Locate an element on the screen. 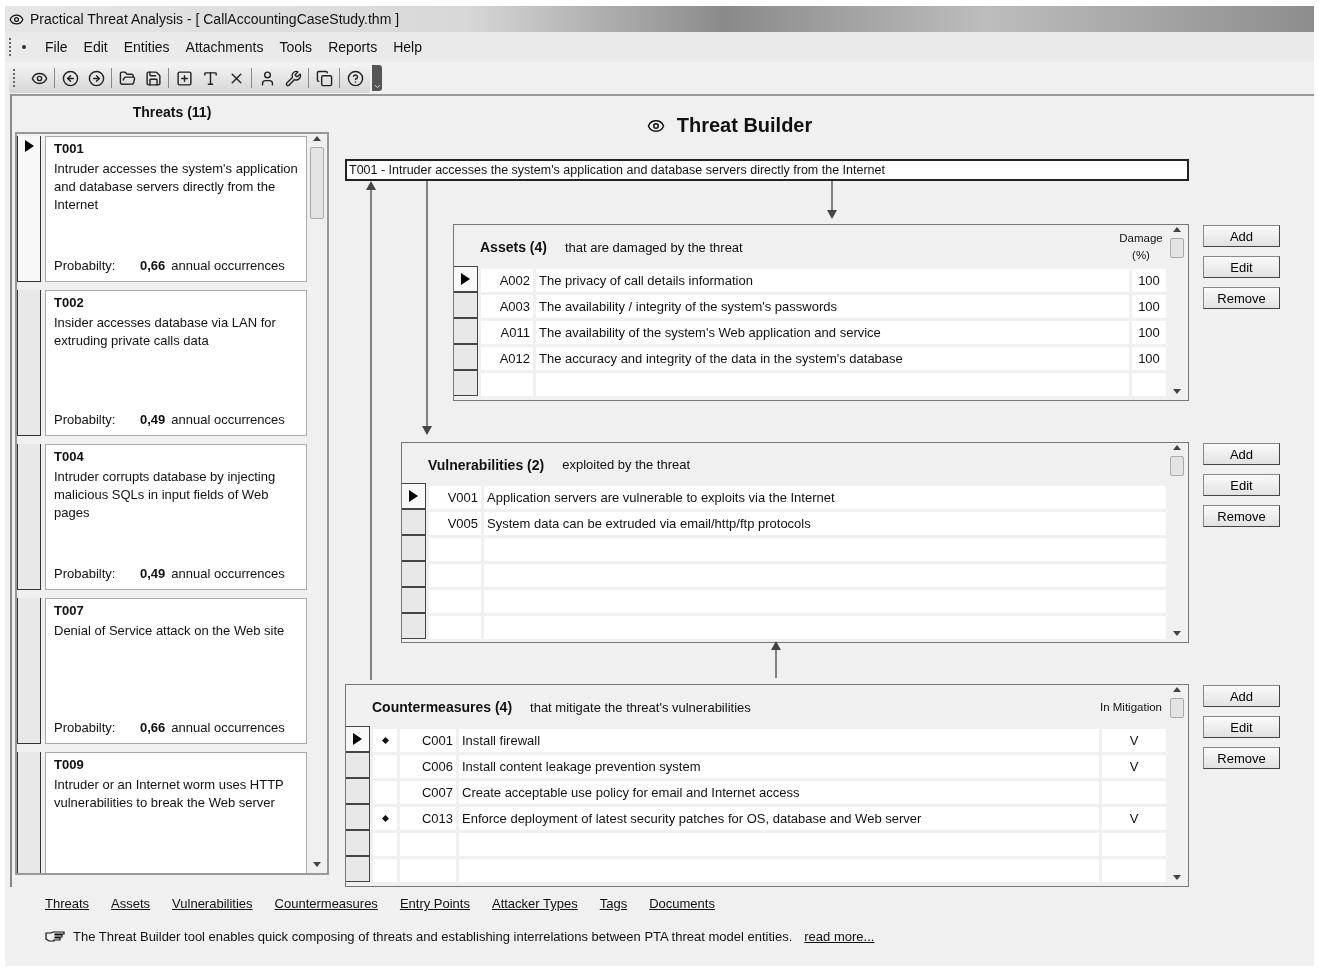  nav-link: Attacker Types is located at coordinates (534, 903).